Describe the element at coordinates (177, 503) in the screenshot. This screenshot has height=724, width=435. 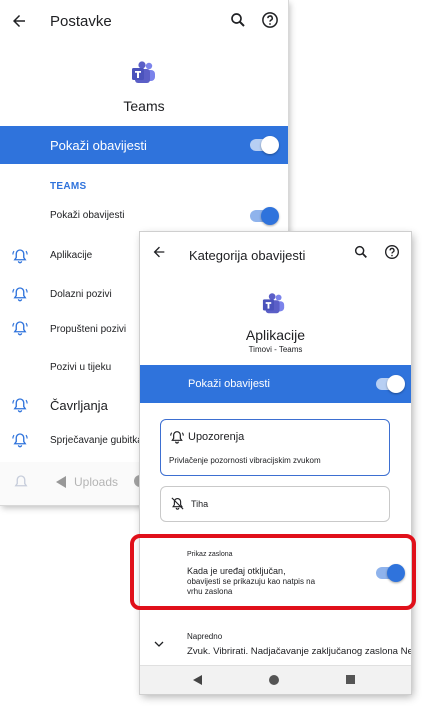
I see `bell-off-icon` at that location.